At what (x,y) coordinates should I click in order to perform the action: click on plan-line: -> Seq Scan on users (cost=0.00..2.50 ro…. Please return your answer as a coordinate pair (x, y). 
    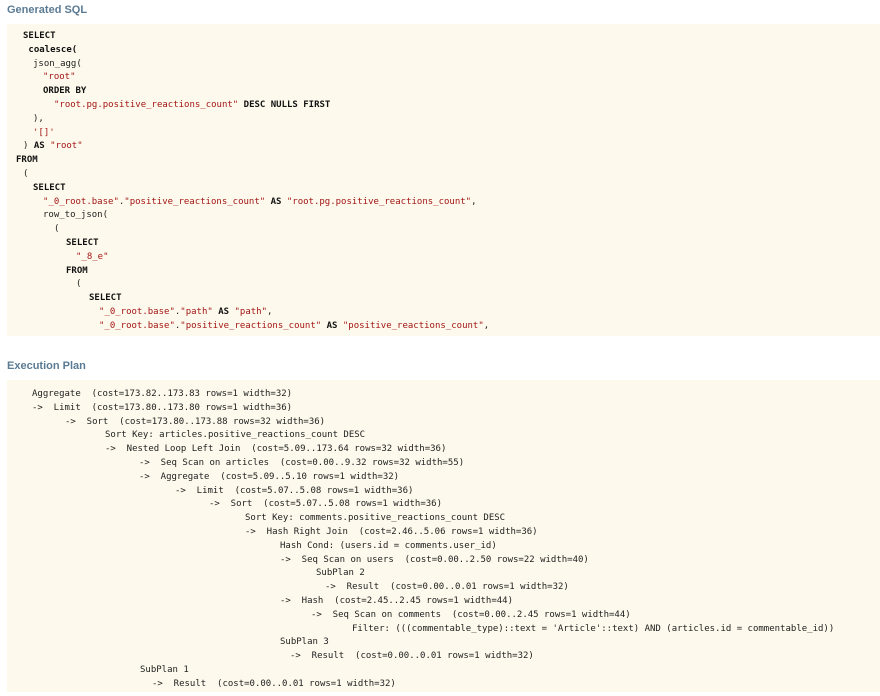
    Looking at the image, I should click on (434, 559).